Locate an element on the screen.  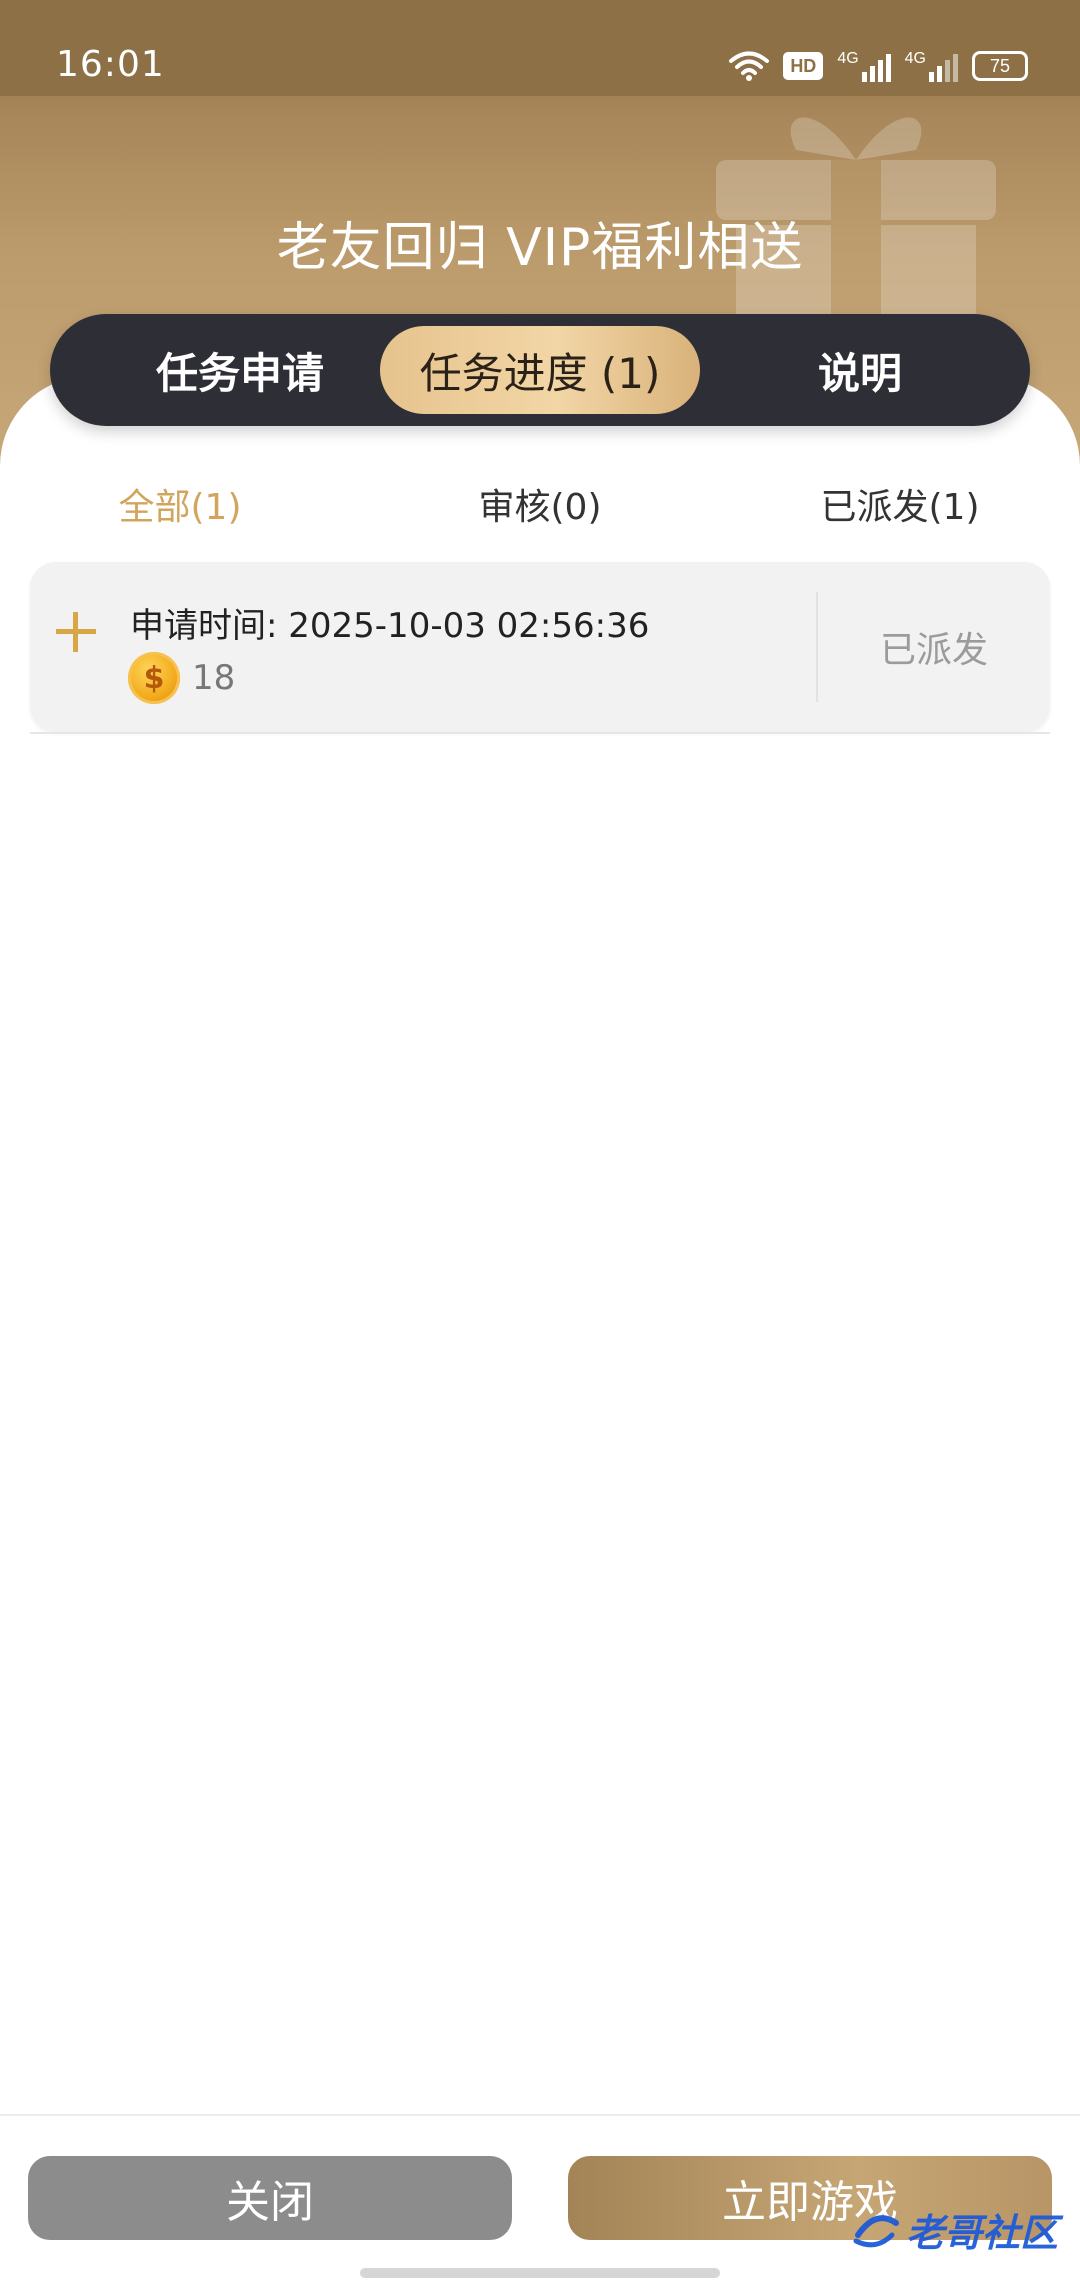
status-icons: HD 4G 4G 75 is located at coordinates (878, 66).